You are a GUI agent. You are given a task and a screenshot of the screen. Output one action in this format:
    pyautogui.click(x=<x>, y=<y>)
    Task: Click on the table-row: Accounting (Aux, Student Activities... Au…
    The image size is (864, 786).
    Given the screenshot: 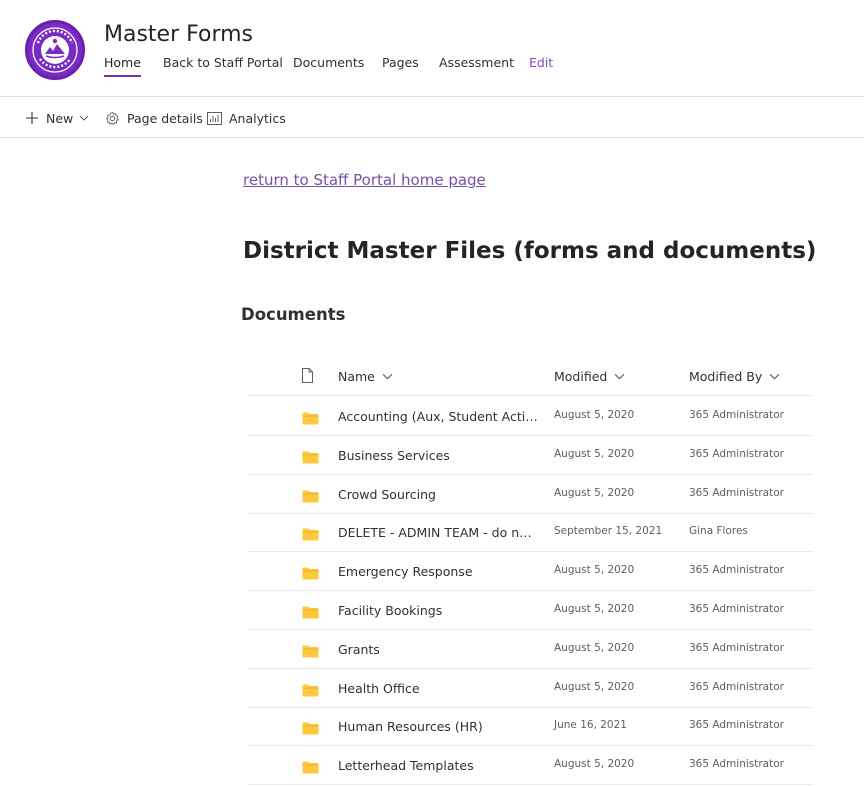 What is the action you would take?
    pyautogui.click(x=530, y=416)
    